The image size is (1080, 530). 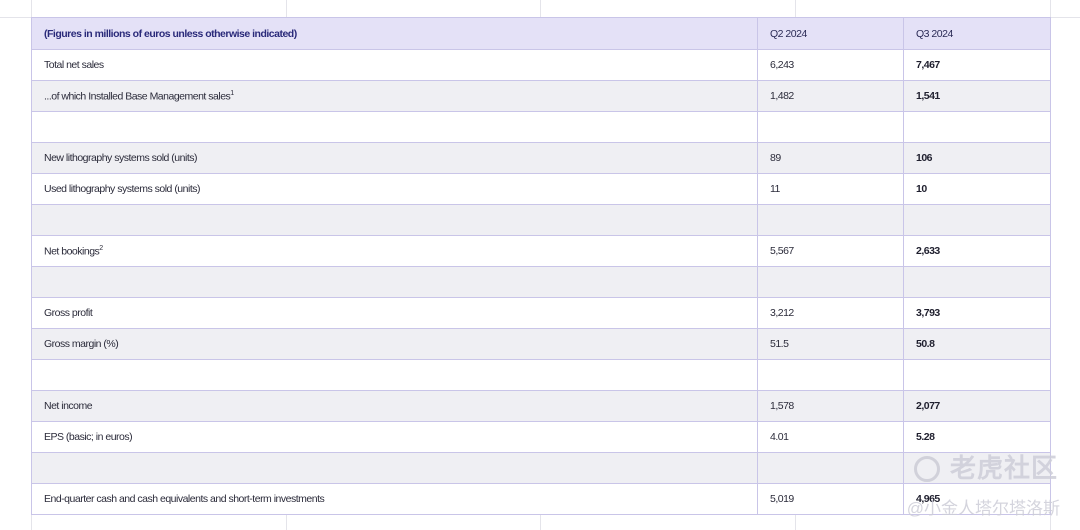 I want to click on footnote-marker: 1, so click(x=232, y=93).